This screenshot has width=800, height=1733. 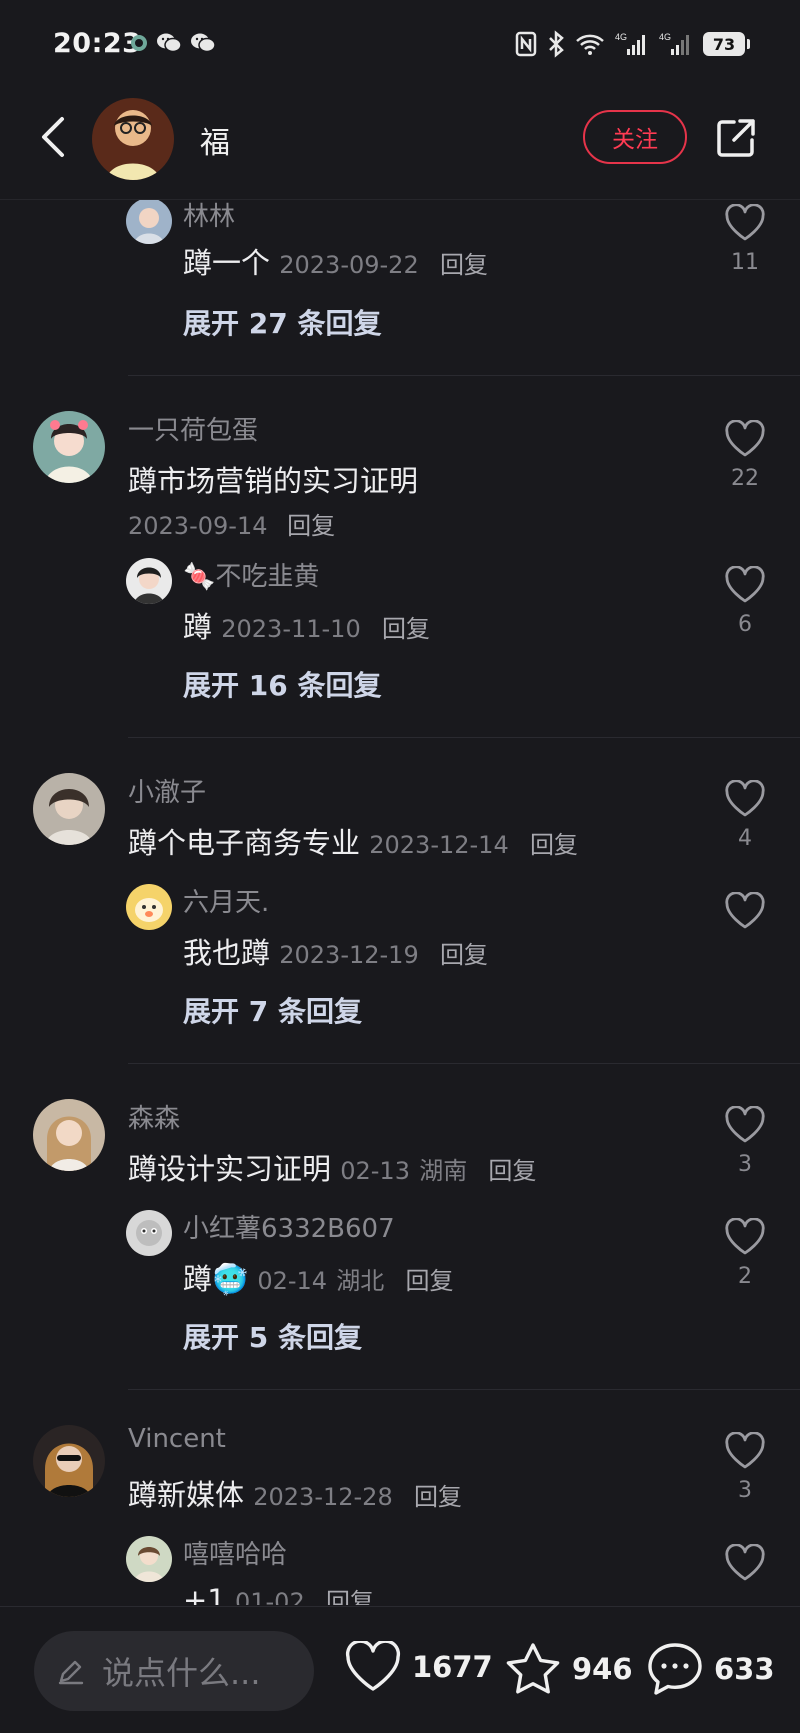 I want to click on reply-text: 蹲🥶, so click(x=216, y=1279).